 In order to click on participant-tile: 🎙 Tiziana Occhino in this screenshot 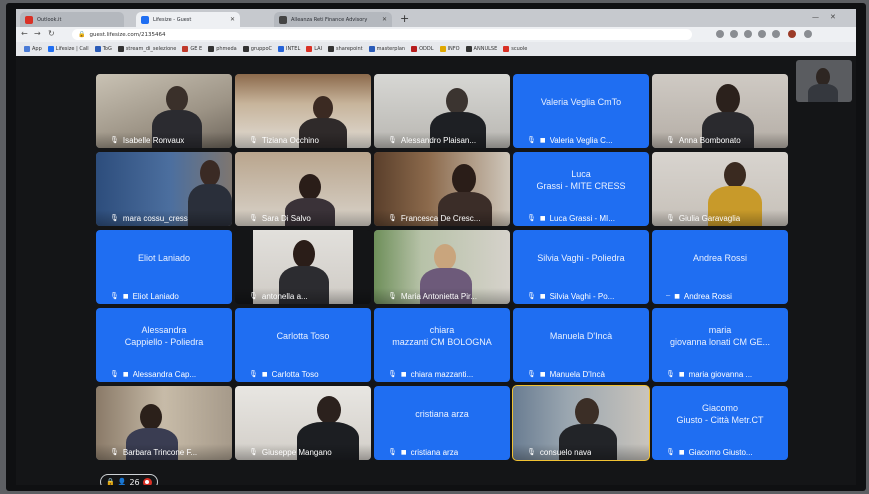, I will do `click(303, 111)`.